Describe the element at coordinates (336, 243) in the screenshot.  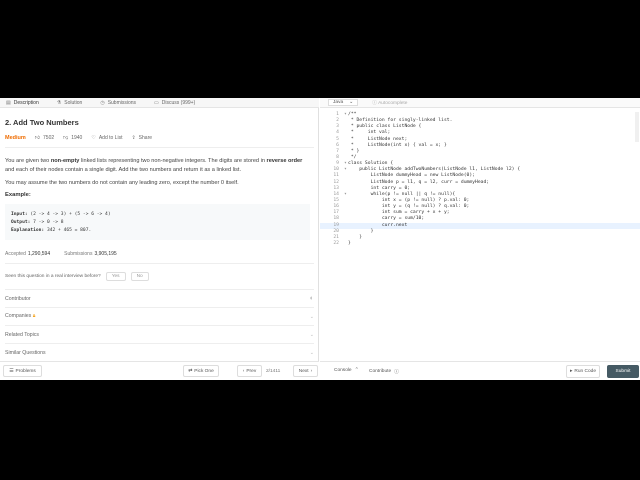
I see `line-number: 22` at that location.